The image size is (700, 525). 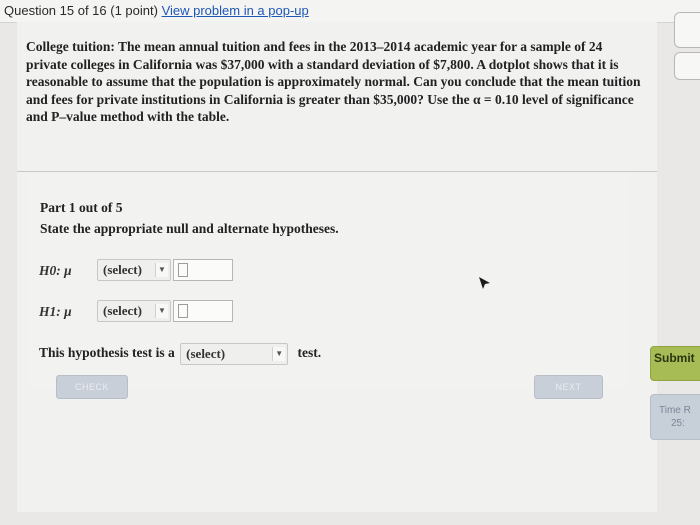 I want to click on alternate-hypothesis-select: (select) ▼, so click(x=134, y=311).